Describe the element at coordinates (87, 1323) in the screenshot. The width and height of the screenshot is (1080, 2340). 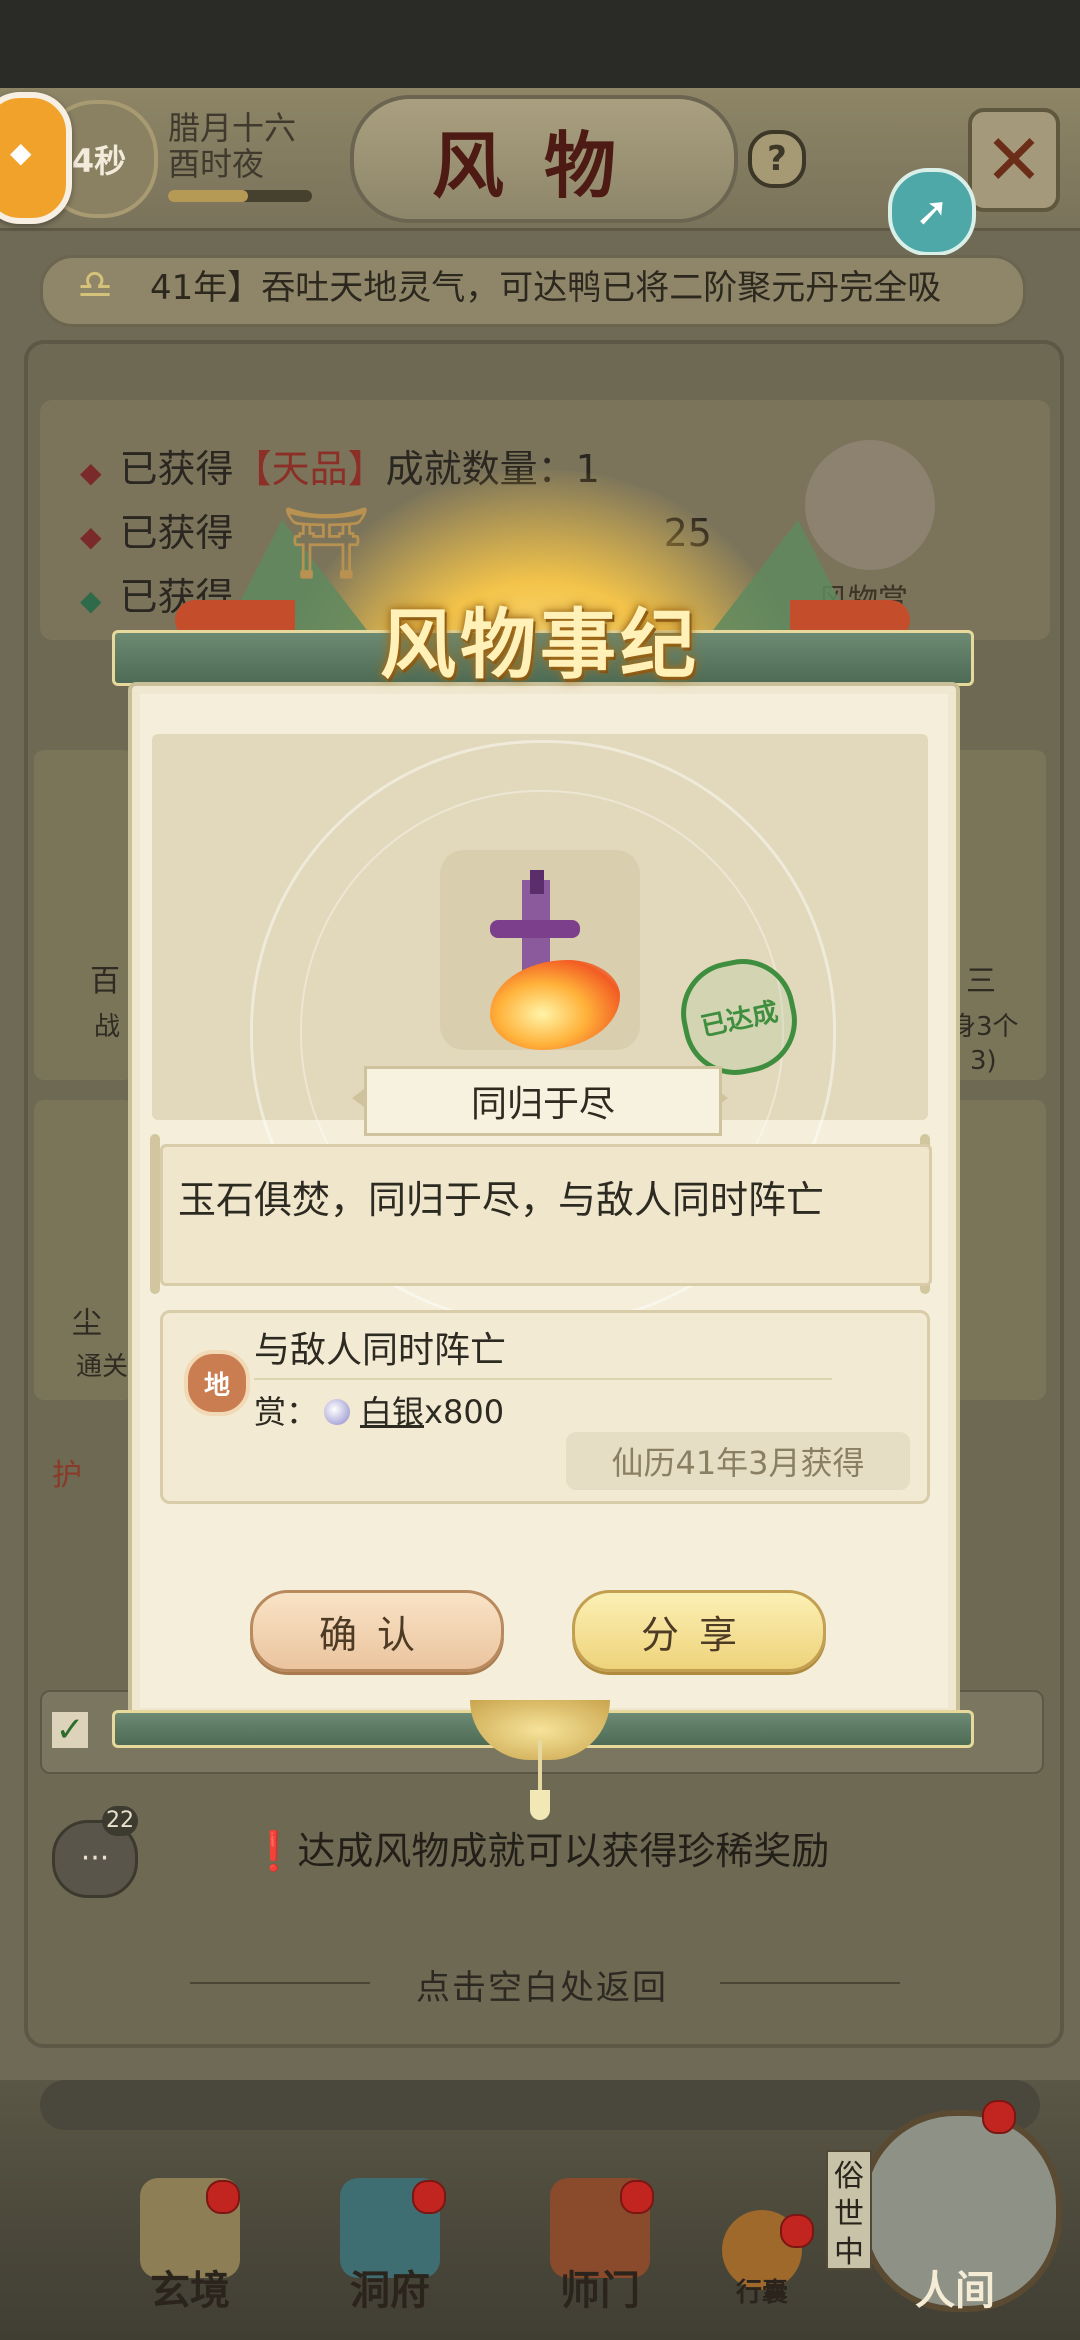
I see `bg-card-left-bottom-title: 尘` at that location.